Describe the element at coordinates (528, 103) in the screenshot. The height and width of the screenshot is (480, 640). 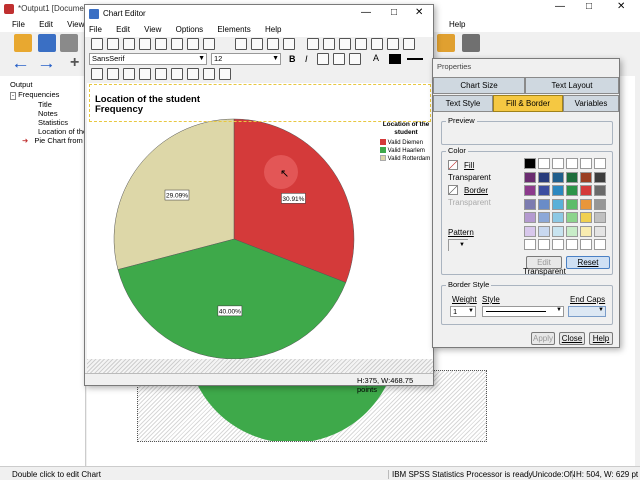
I see `tab-fill-border: Fill & Border` at that location.